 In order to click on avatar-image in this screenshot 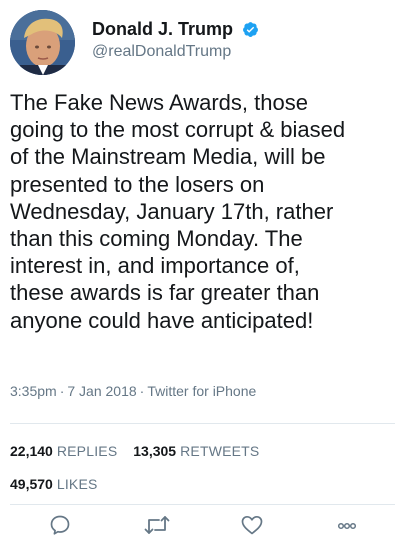, I will do `click(42, 42)`.